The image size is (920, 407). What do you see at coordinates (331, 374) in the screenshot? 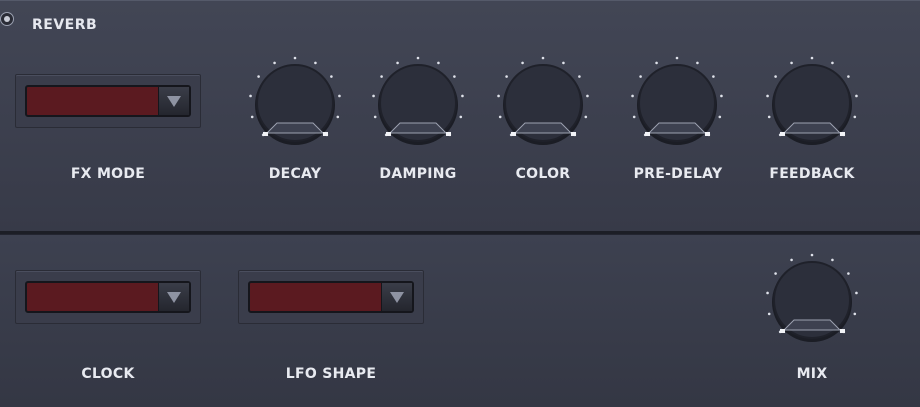
I see `lfo-shape-label: LFO SHAPE` at bounding box center [331, 374].